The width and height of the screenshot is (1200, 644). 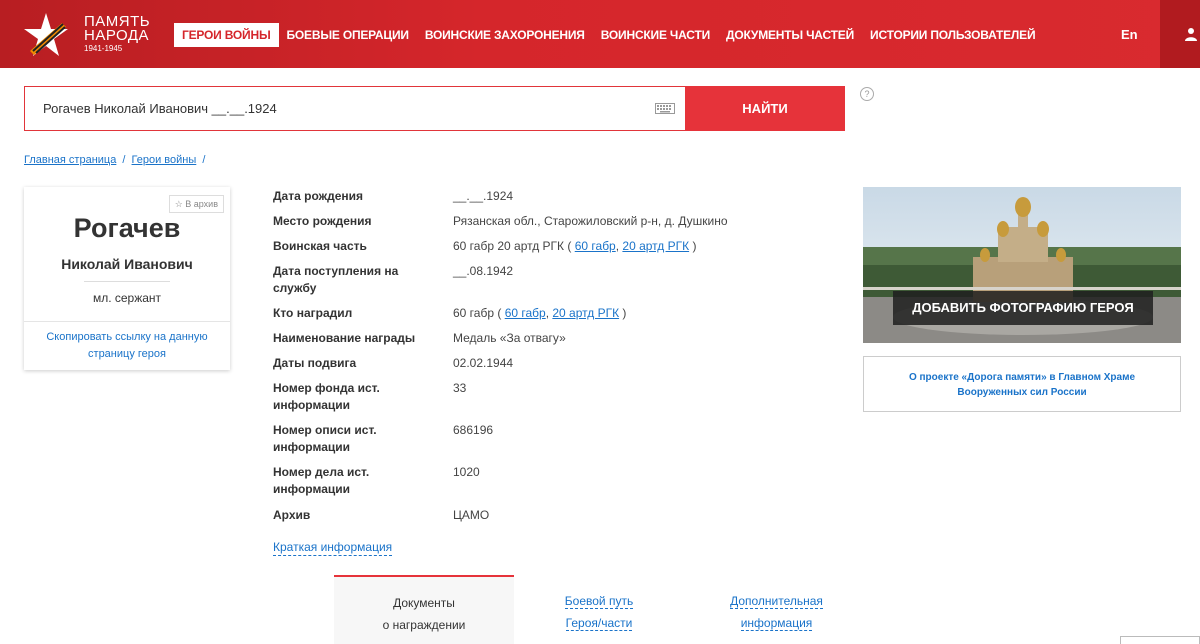 I want to click on nav-operations: БОЕВЫЕ ОПЕРАЦИИ, so click(x=348, y=35).